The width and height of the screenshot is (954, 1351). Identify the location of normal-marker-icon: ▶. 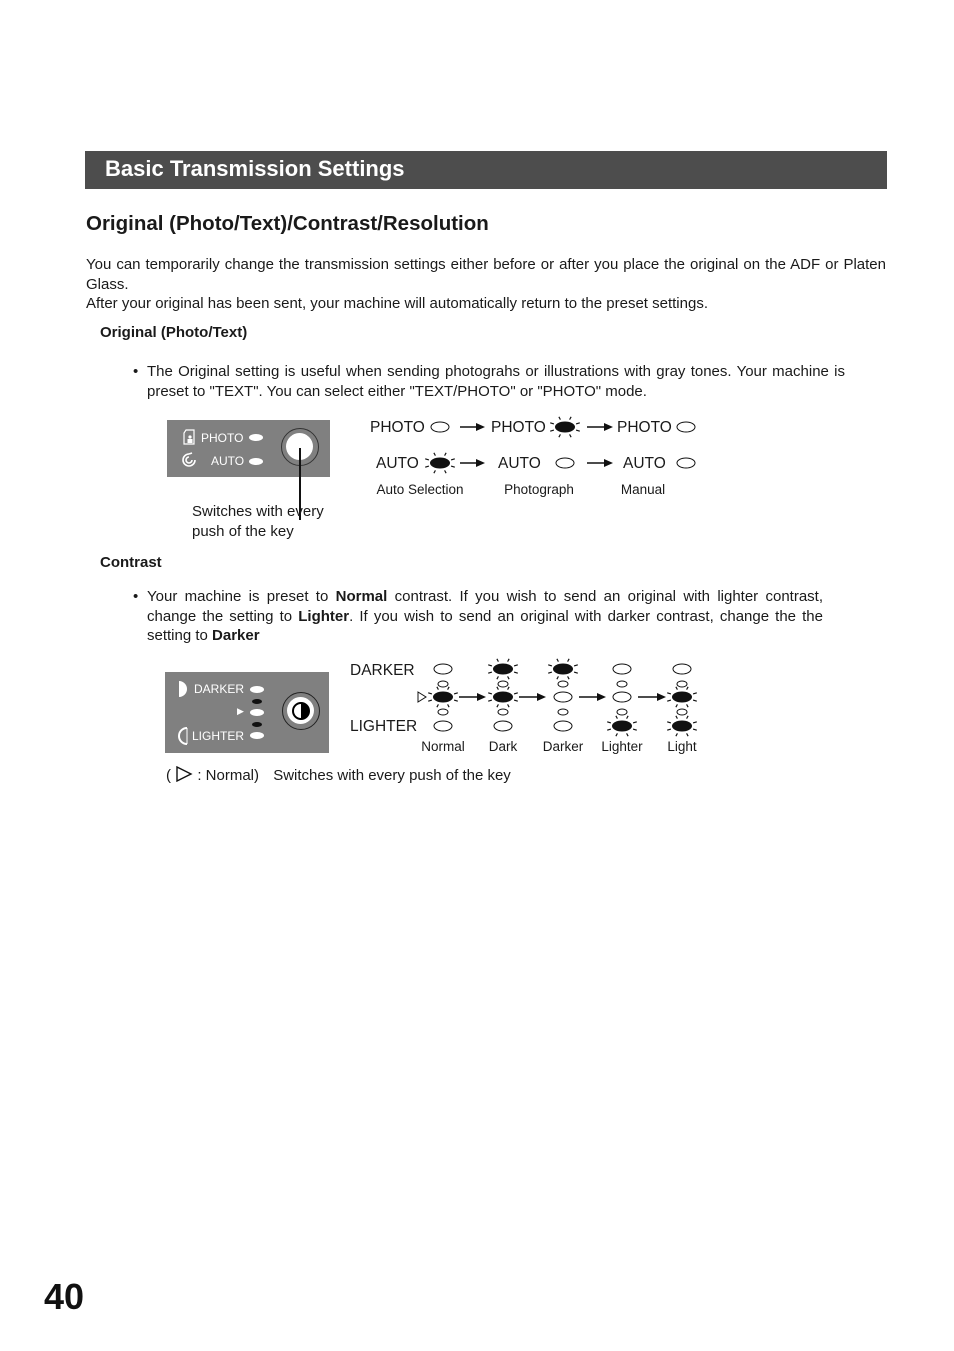
(240, 711).